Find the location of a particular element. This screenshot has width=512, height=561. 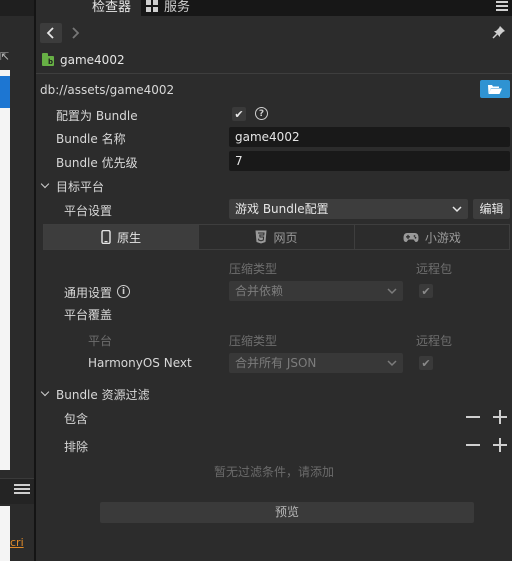

tab-label: 检查器 is located at coordinates (112, 7).